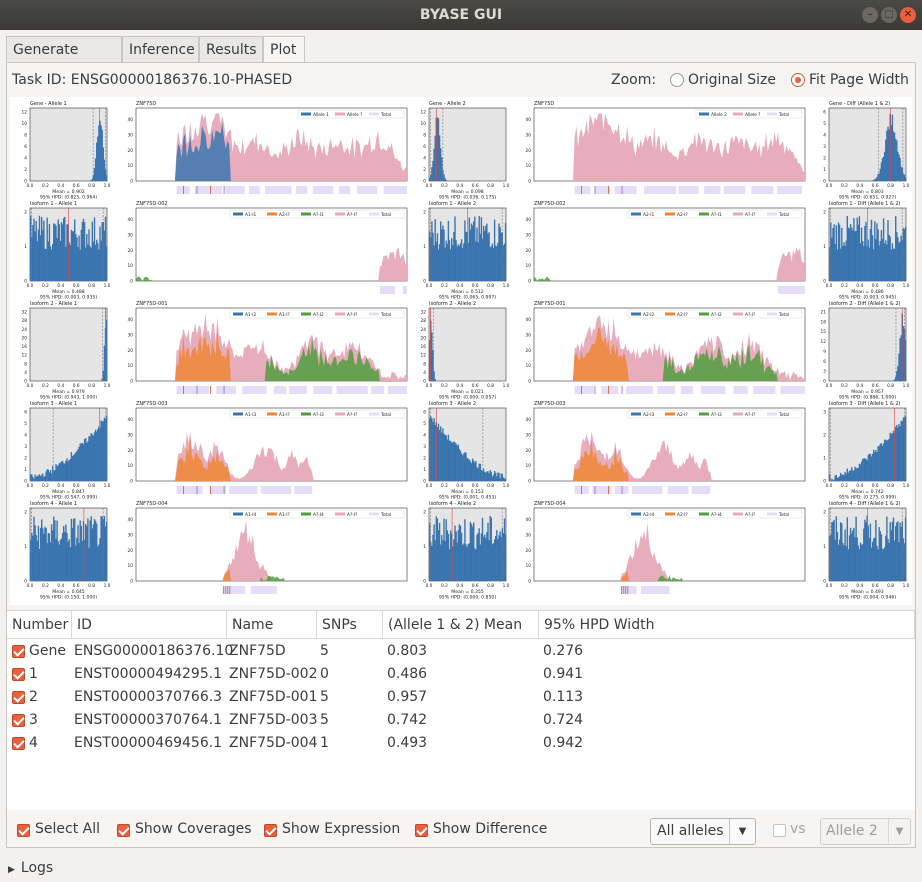 This screenshot has height=882, width=922. Describe the element at coordinates (424, 247) in the screenshot. I see `y-tick-label: 1` at that location.